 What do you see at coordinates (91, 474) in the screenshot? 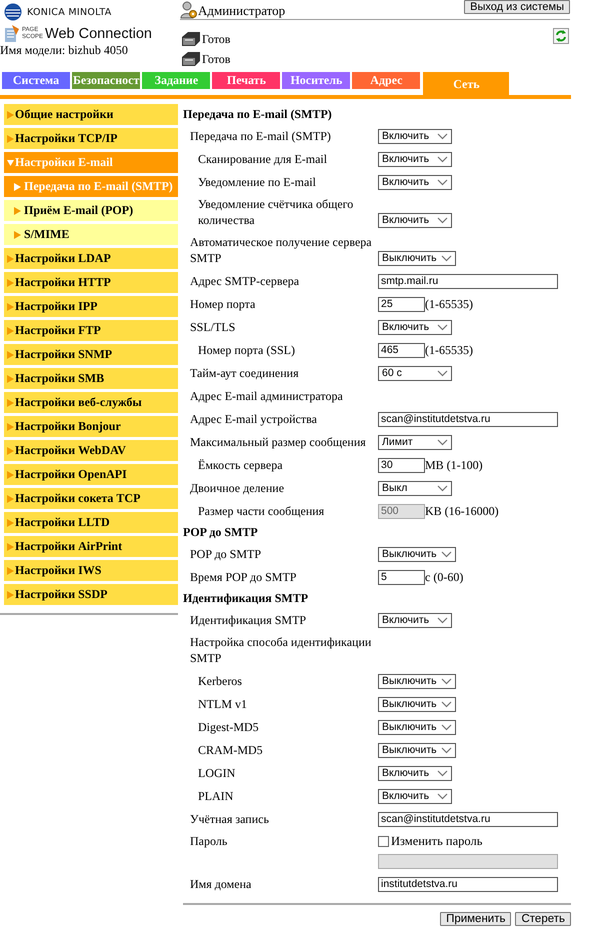
I see `sidebar-item: Настройки OpenAPI` at bounding box center [91, 474].